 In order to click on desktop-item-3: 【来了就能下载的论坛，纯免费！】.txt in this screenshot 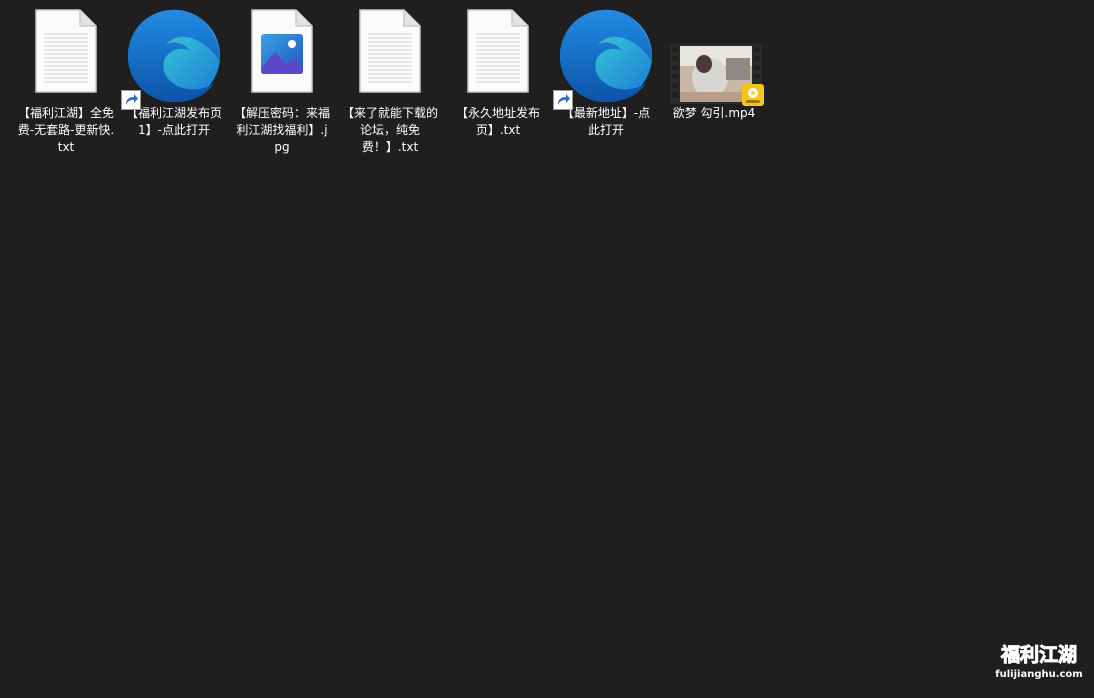, I will do `click(390, 82)`.